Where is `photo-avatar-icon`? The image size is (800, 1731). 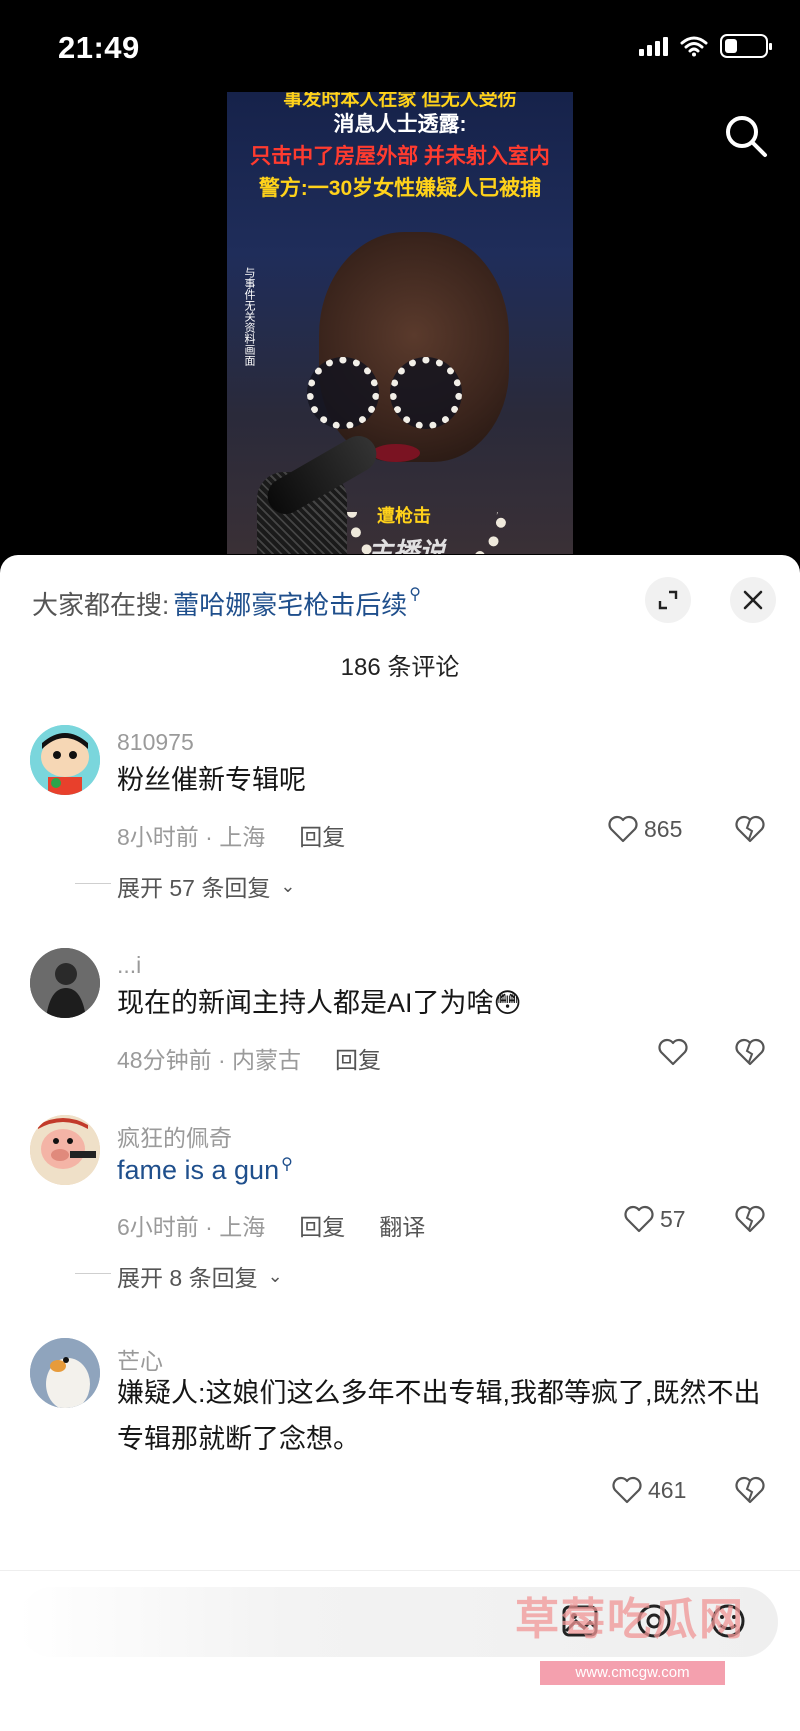
photo-avatar-icon is located at coordinates (65, 983).